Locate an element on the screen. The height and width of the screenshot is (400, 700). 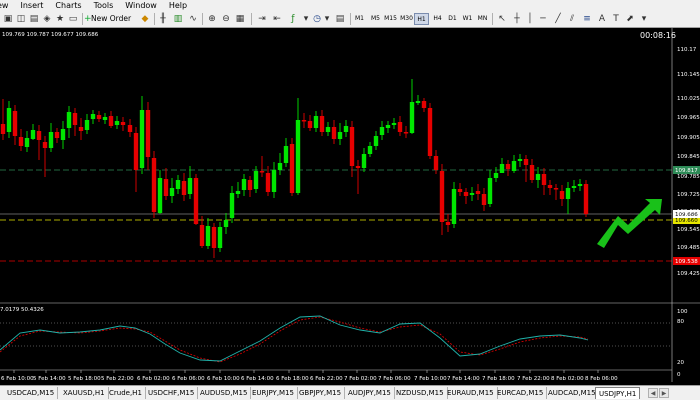
timeframe-h4: H4 is located at coordinates (437, 19).